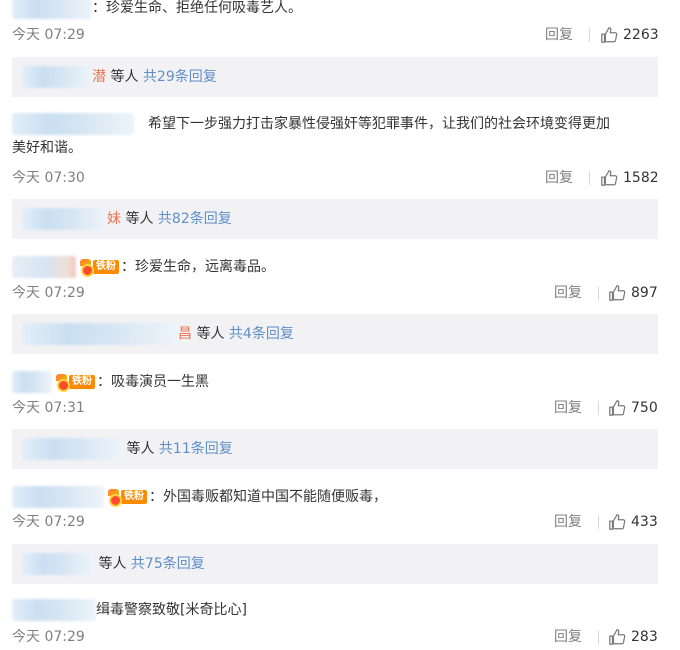 Image resolution: width=680 pixels, height=650 pixels. What do you see at coordinates (47, 148) in the screenshot?
I see `comment-2-text-cont: 美好和谐。` at bounding box center [47, 148].